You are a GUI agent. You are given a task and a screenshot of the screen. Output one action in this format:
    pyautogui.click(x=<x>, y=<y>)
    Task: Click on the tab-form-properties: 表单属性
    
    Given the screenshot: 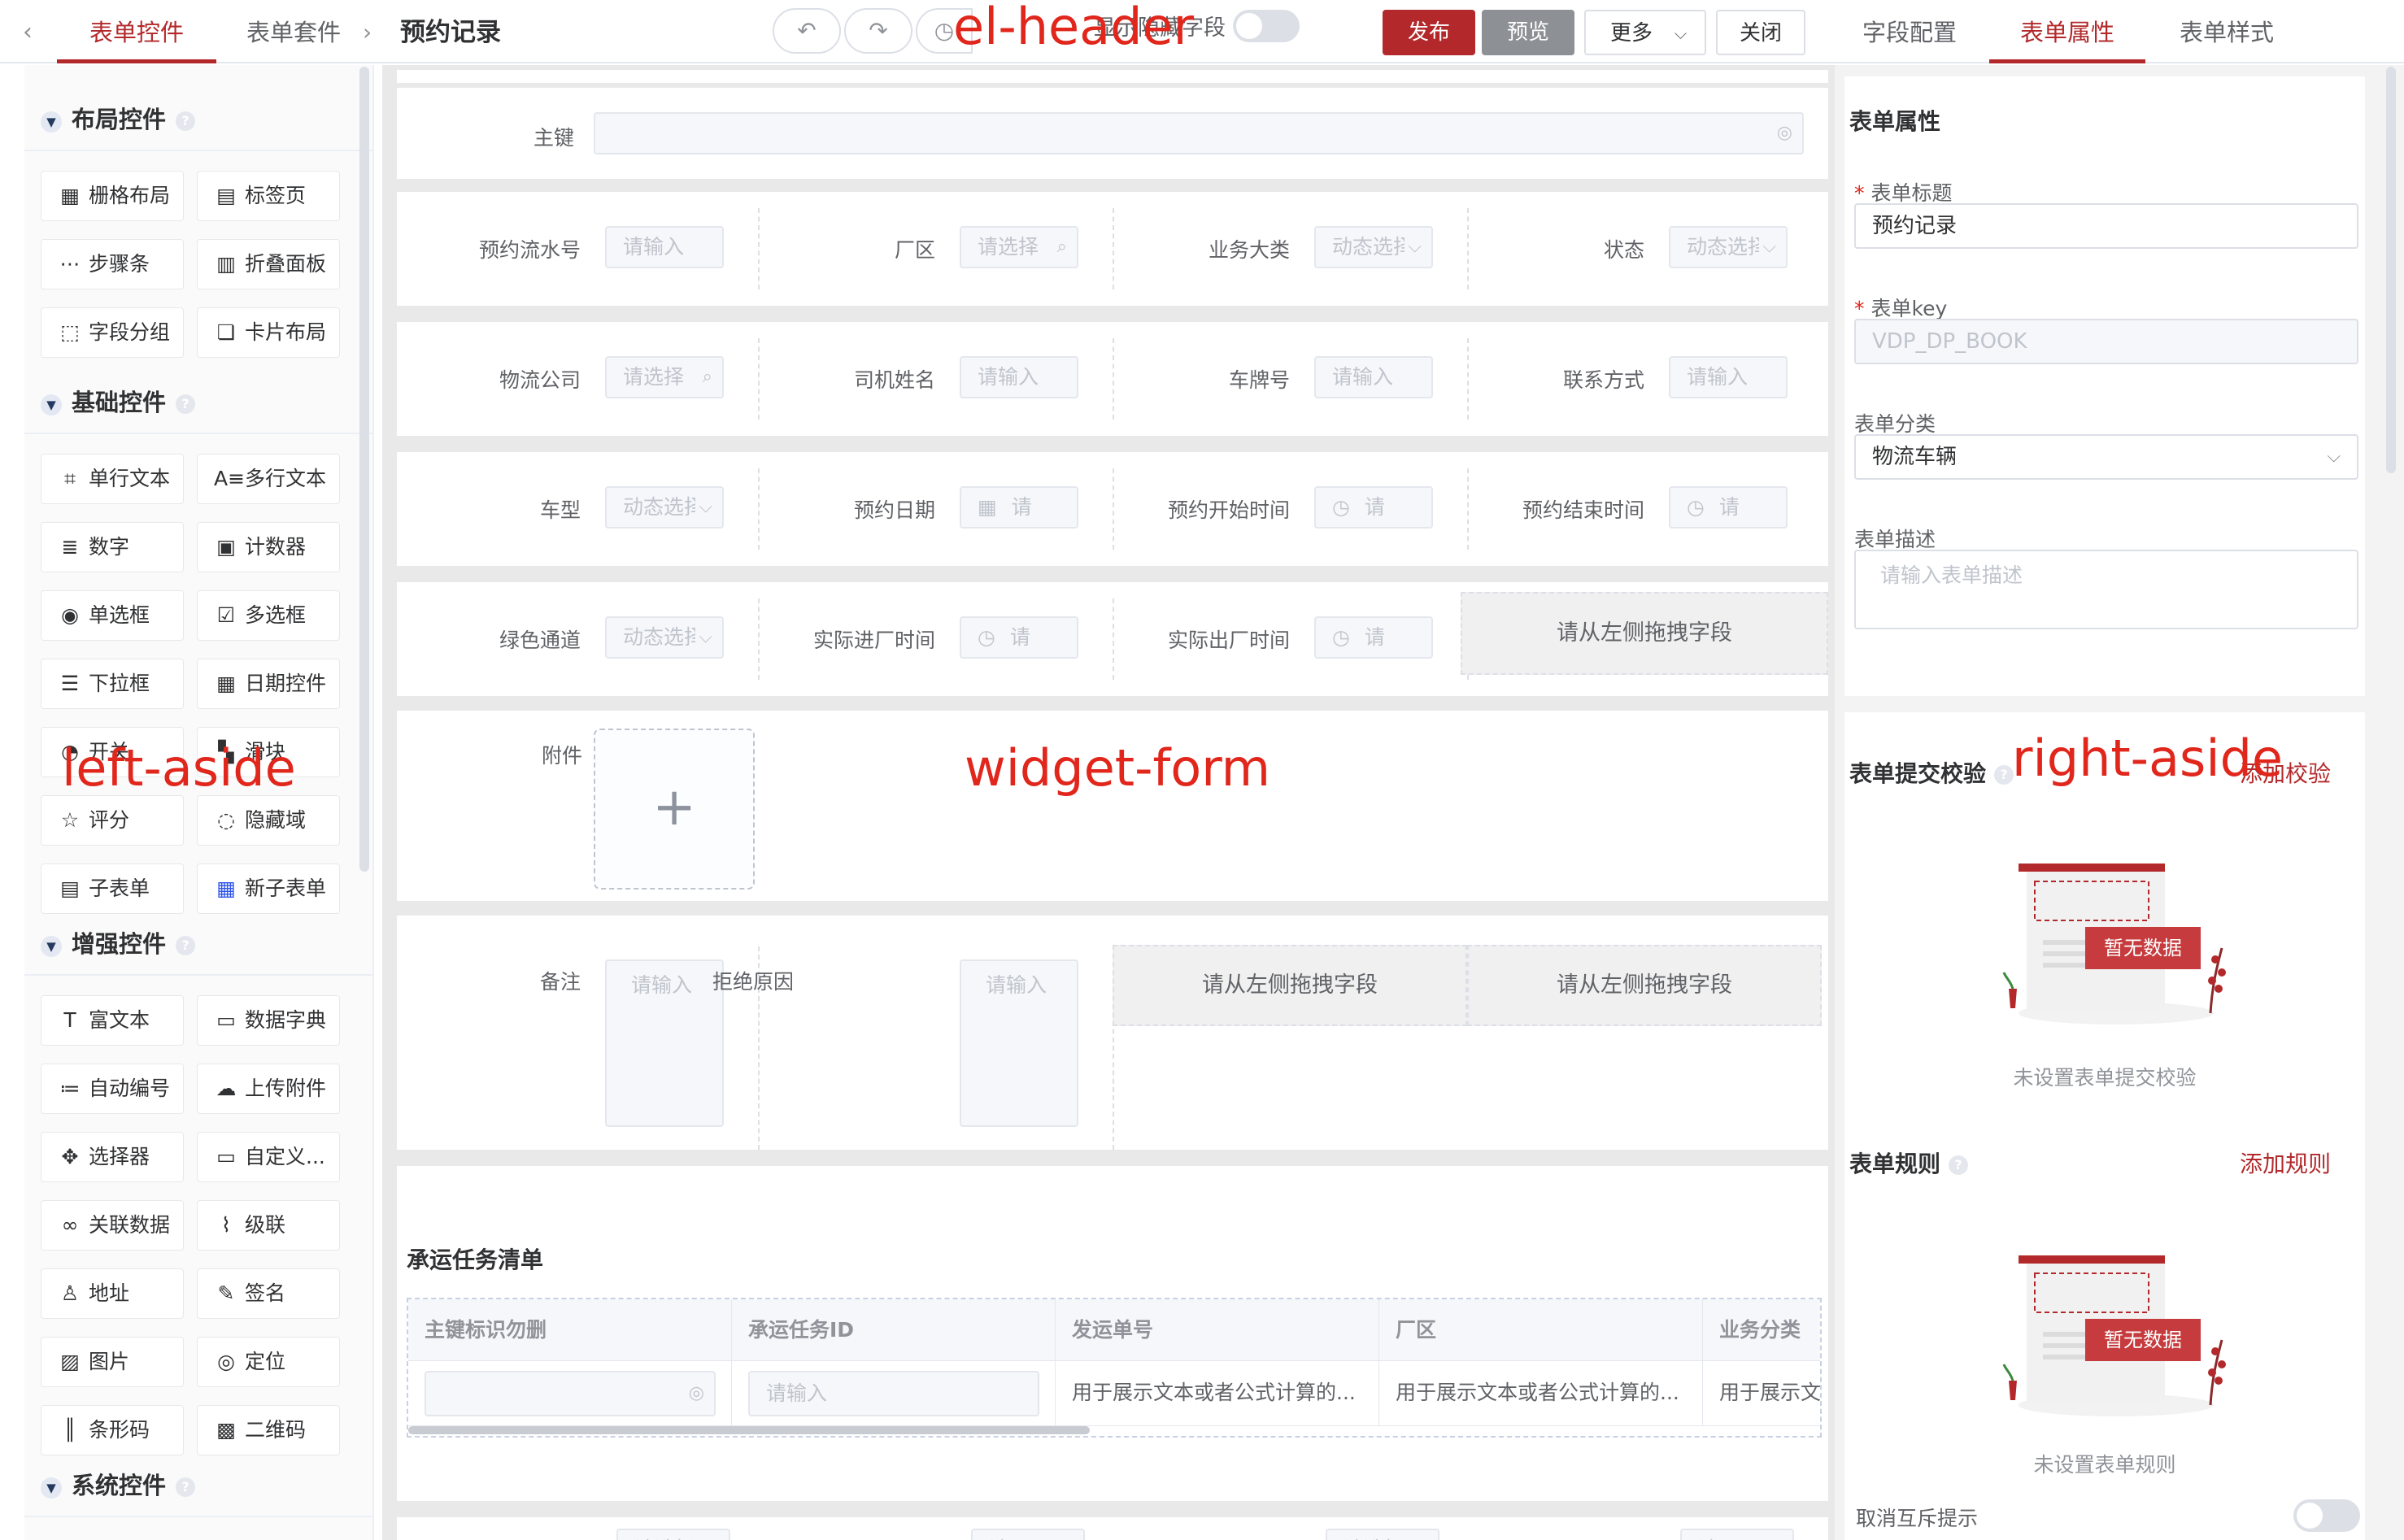 What is the action you would take?
    pyautogui.click(x=2067, y=31)
    